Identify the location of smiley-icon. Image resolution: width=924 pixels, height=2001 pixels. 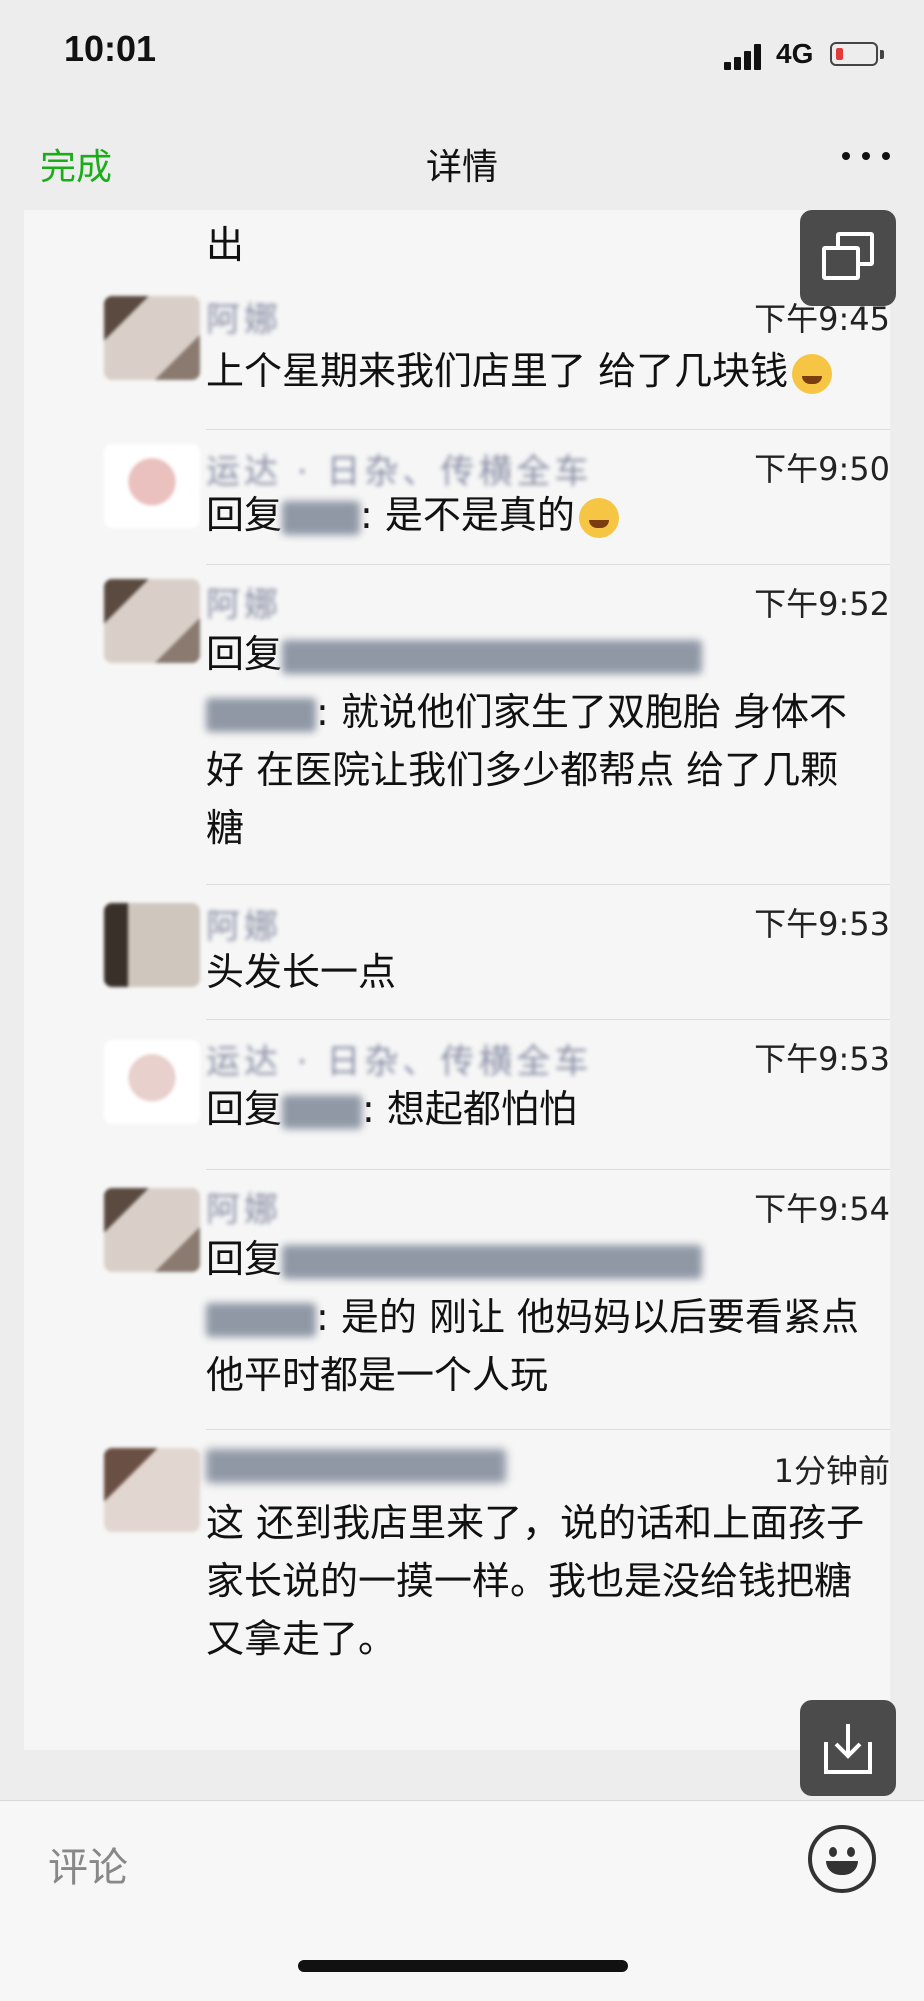
(842, 1859).